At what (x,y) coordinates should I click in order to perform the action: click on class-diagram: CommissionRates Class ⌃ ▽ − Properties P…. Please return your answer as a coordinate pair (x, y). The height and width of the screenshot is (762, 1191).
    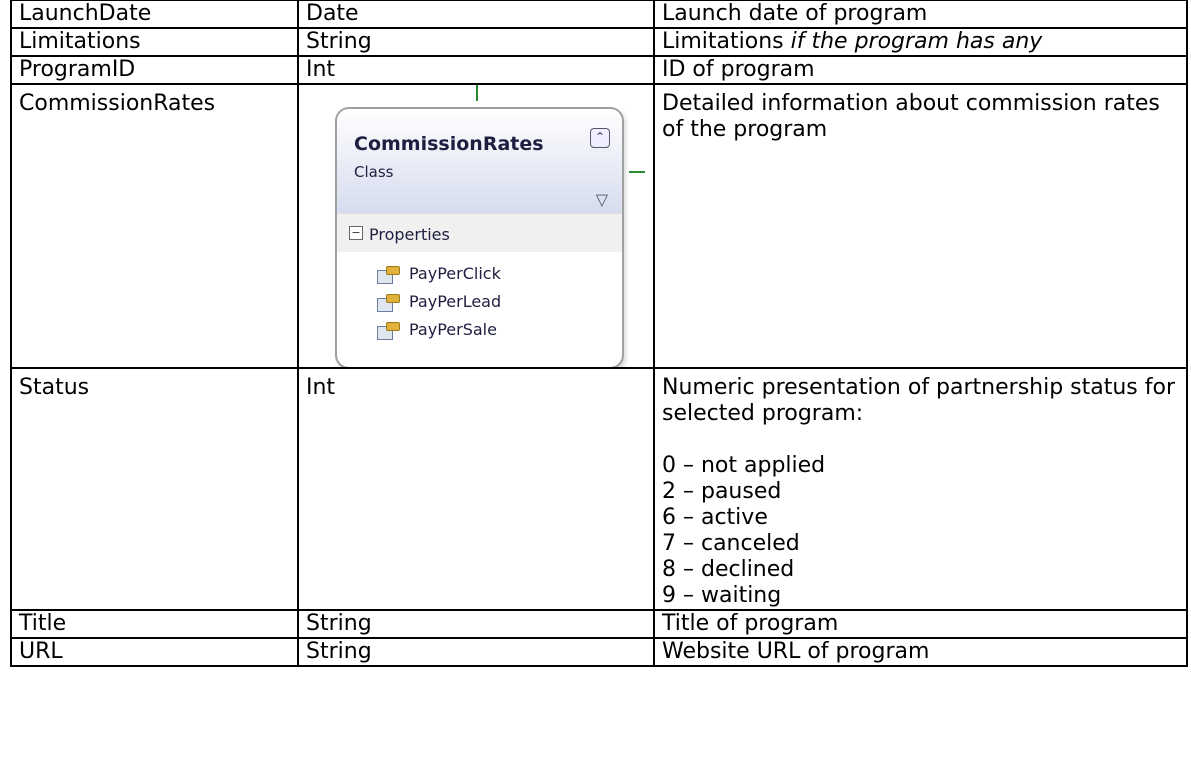
    Looking at the image, I should click on (479, 236).